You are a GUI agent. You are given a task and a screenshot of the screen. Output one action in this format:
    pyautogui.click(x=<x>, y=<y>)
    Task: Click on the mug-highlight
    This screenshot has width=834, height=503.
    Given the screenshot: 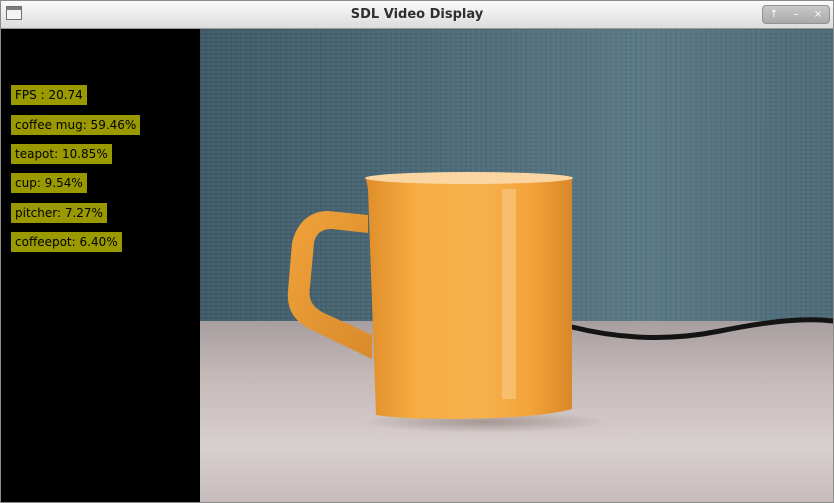 What is the action you would take?
    pyautogui.click(x=509, y=294)
    